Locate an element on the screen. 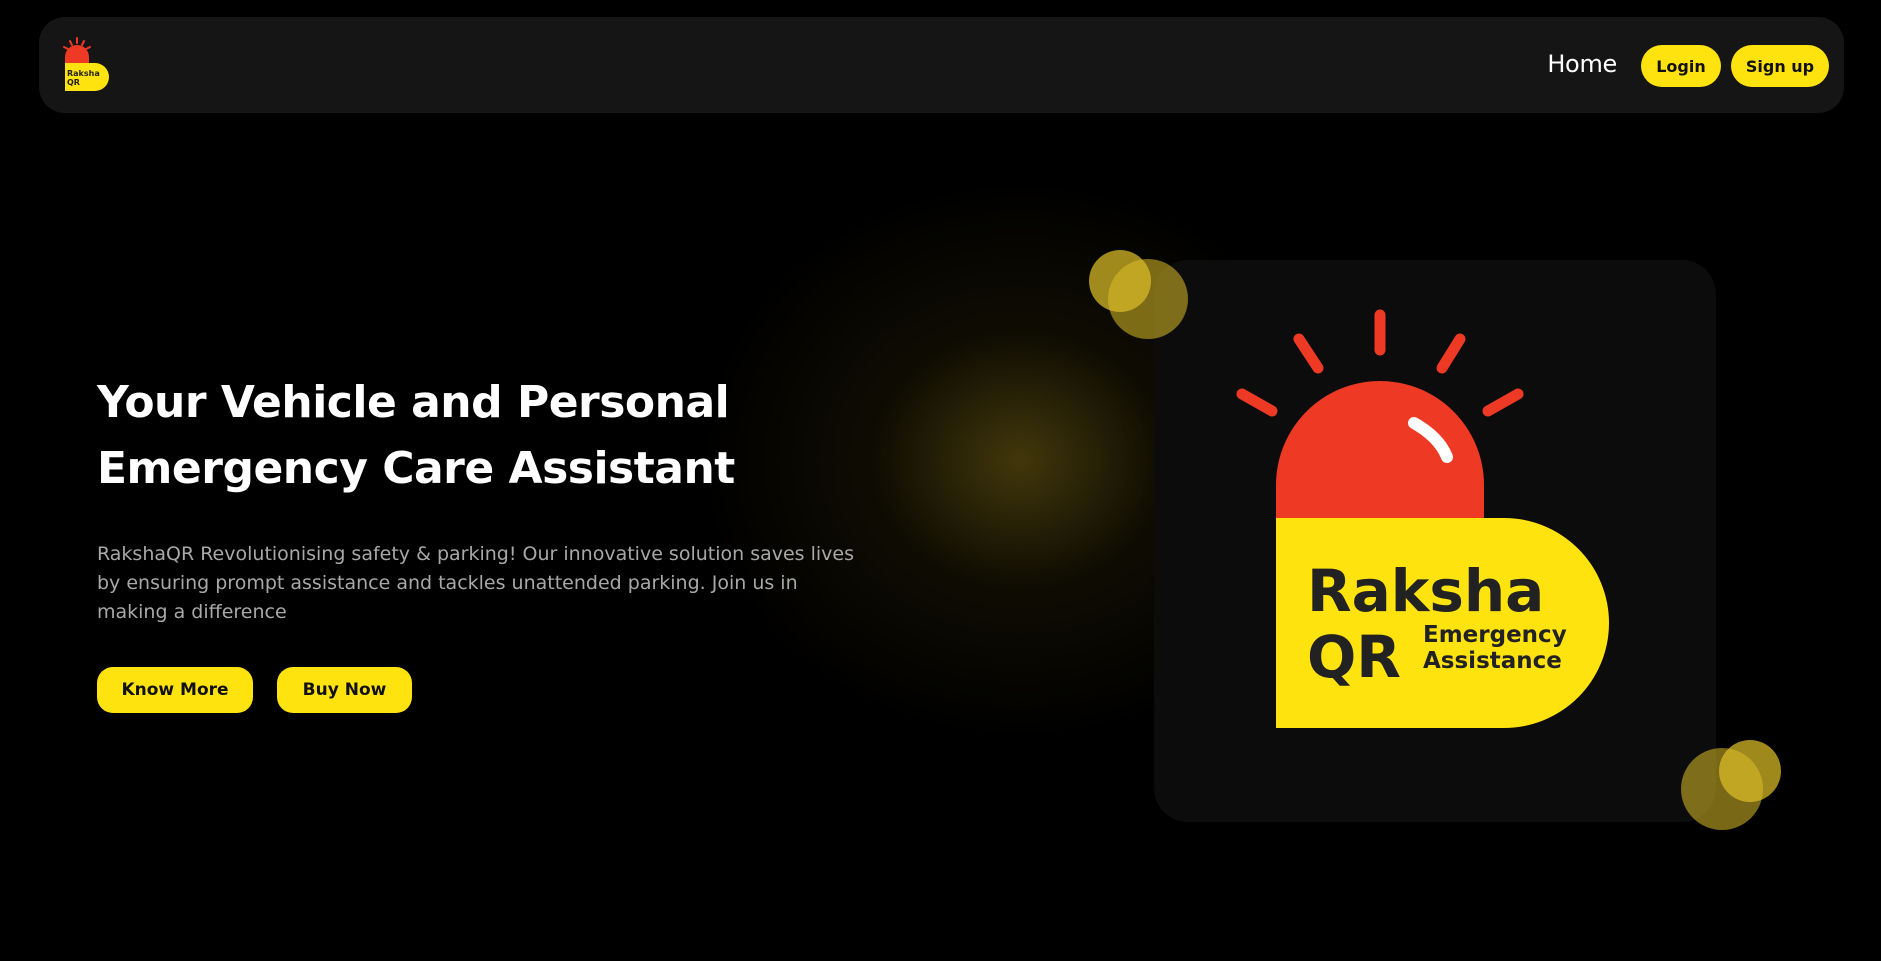 This screenshot has width=1881, height=961. nav-home-link: Home is located at coordinates (1582, 64).